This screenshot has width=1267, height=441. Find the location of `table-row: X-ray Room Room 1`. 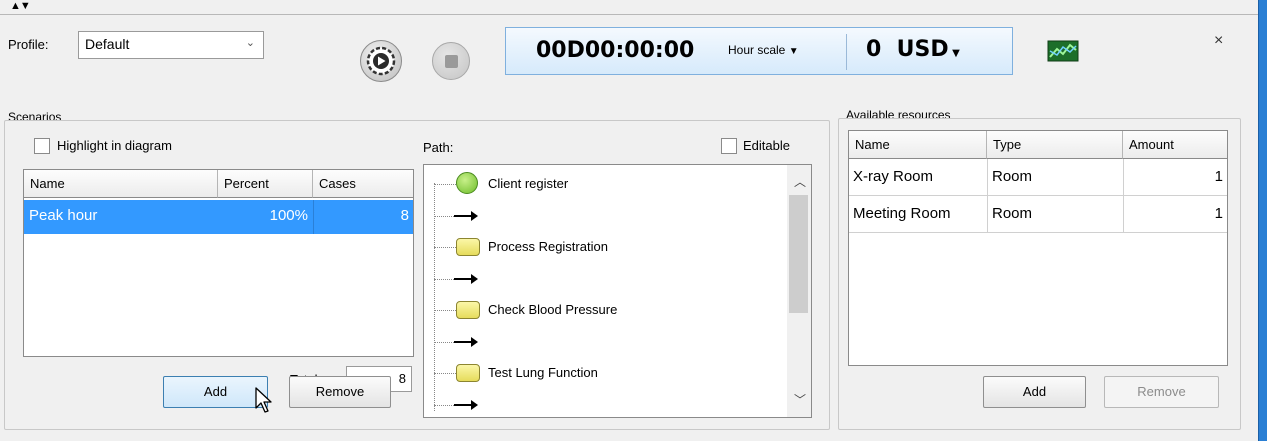

table-row: X-ray Room Room 1 is located at coordinates (1038, 177).